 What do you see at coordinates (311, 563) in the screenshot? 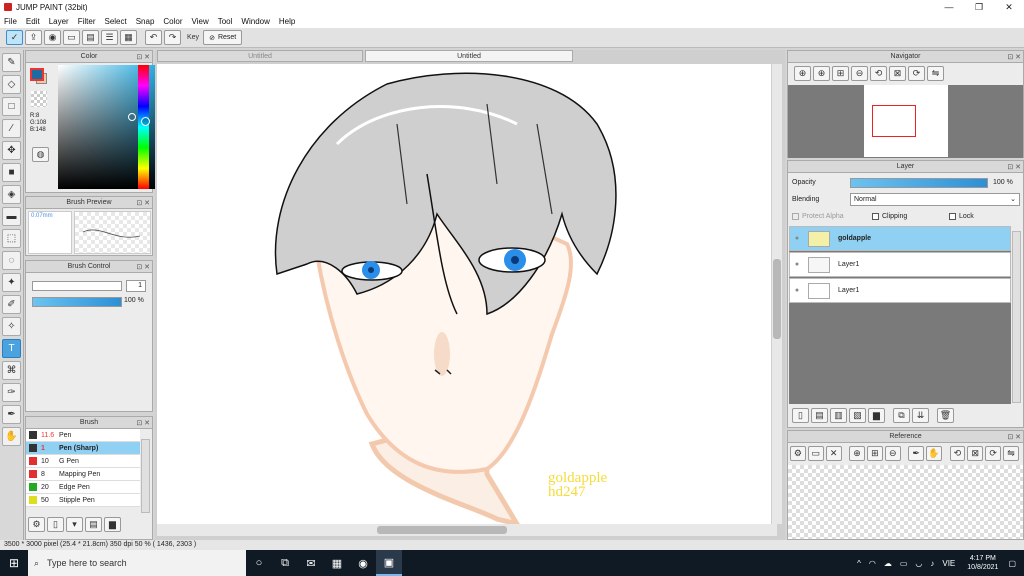
I see `mail-icon: ✉` at bounding box center [311, 563].